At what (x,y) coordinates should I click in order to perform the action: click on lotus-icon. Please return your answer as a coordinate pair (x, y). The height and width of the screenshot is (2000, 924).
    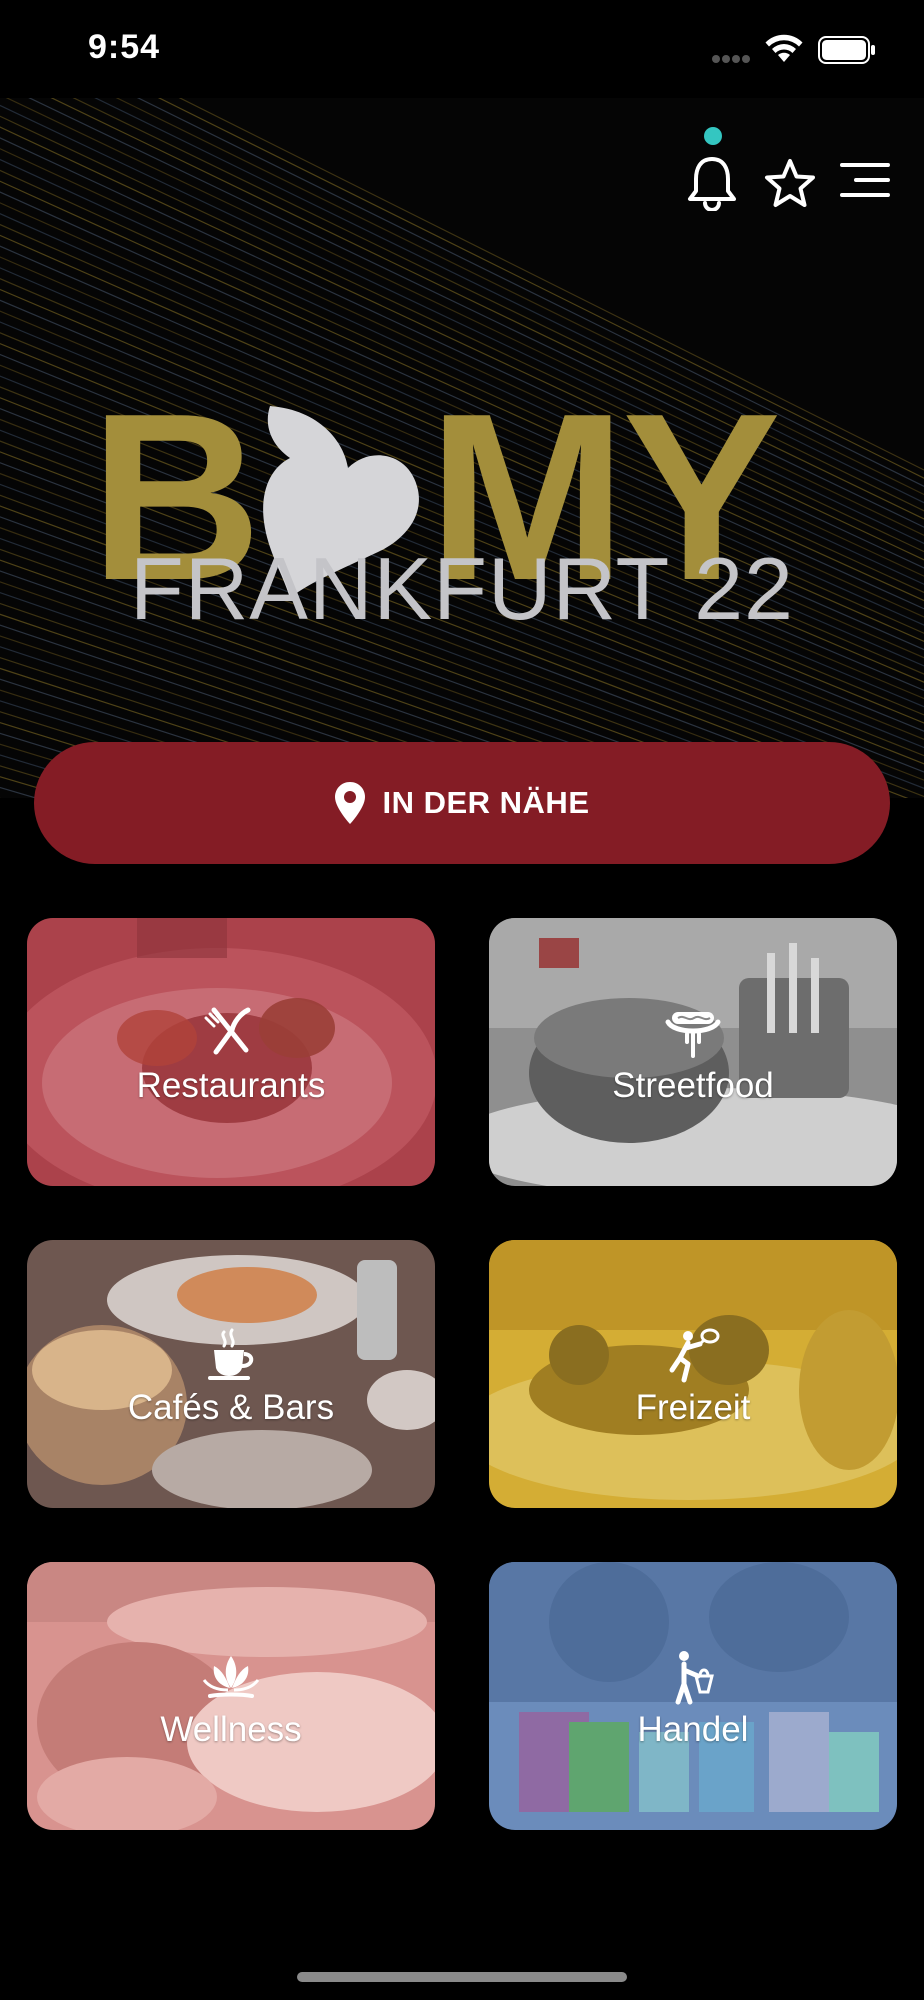
    Looking at the image, I should click on (231, 1677).